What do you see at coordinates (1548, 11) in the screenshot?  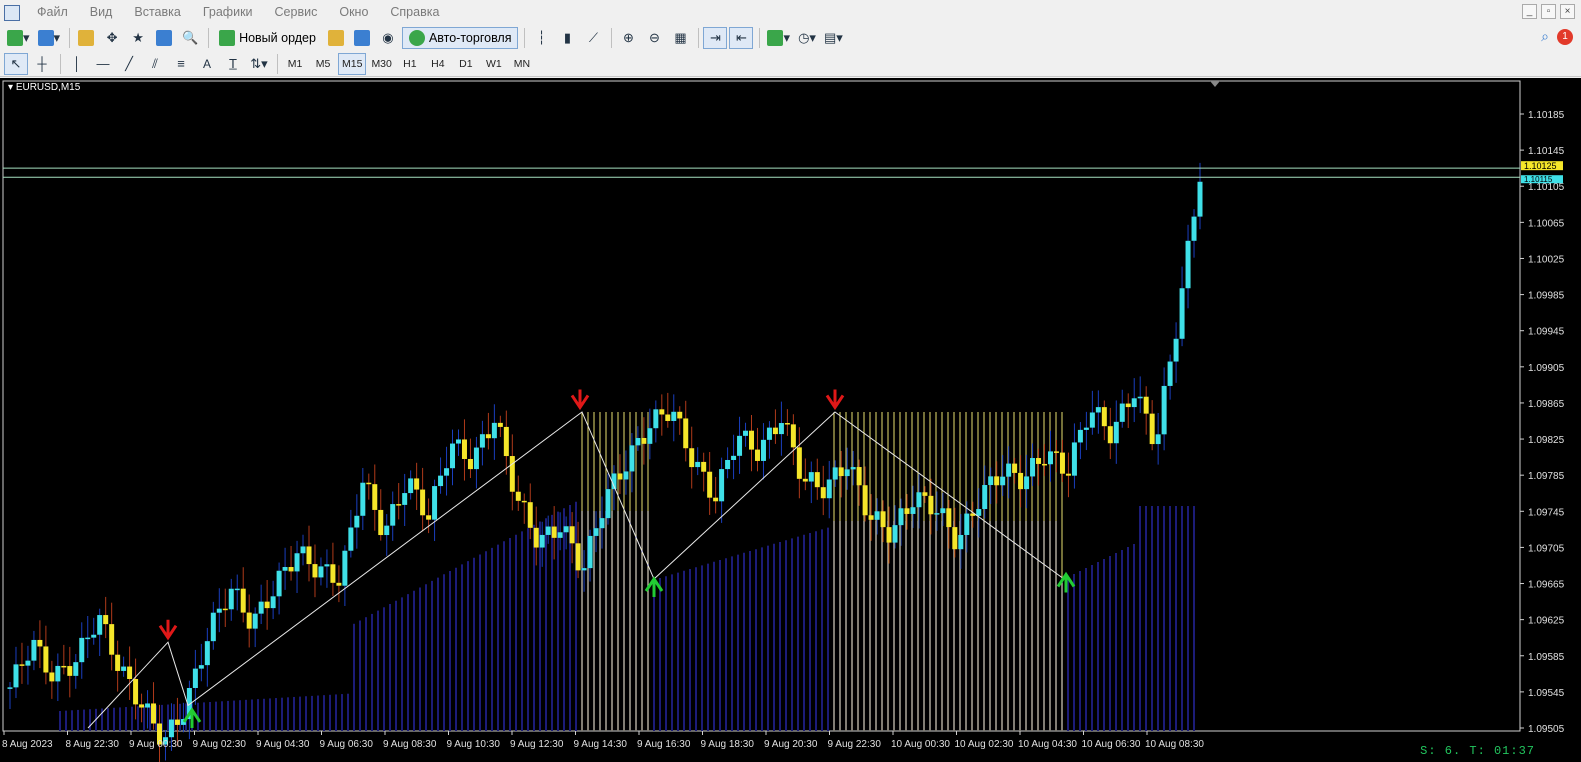 I see `restore-icon: ▫` at bounding box center [1548, 11].